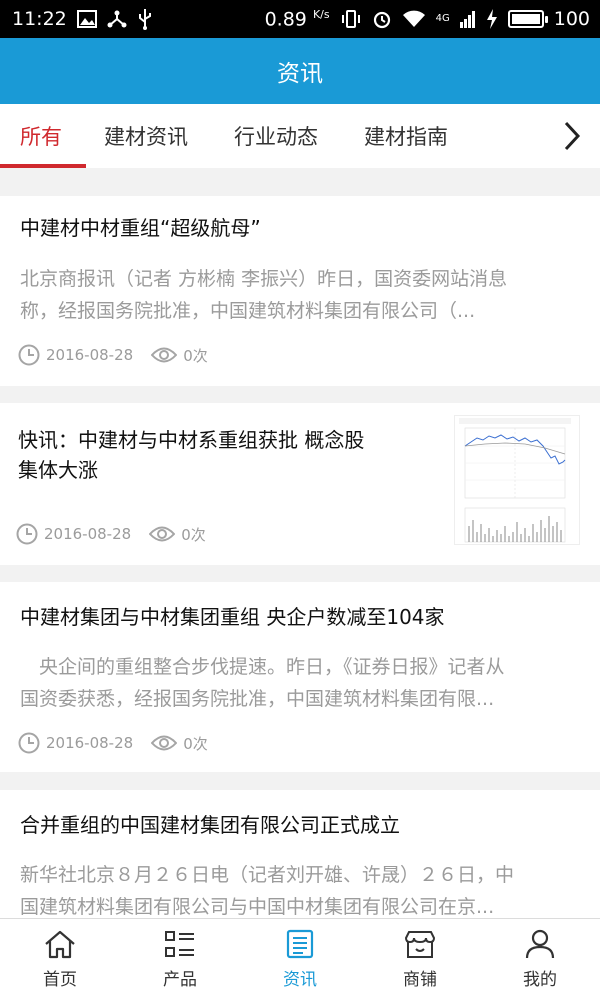 The width and height of the screenshot is (600, 1000). Describe the element at coordinates (210, 825) in the screenshot. I see `article-title: 合并重组的中国建材集团有限公司正式成立` at that location.